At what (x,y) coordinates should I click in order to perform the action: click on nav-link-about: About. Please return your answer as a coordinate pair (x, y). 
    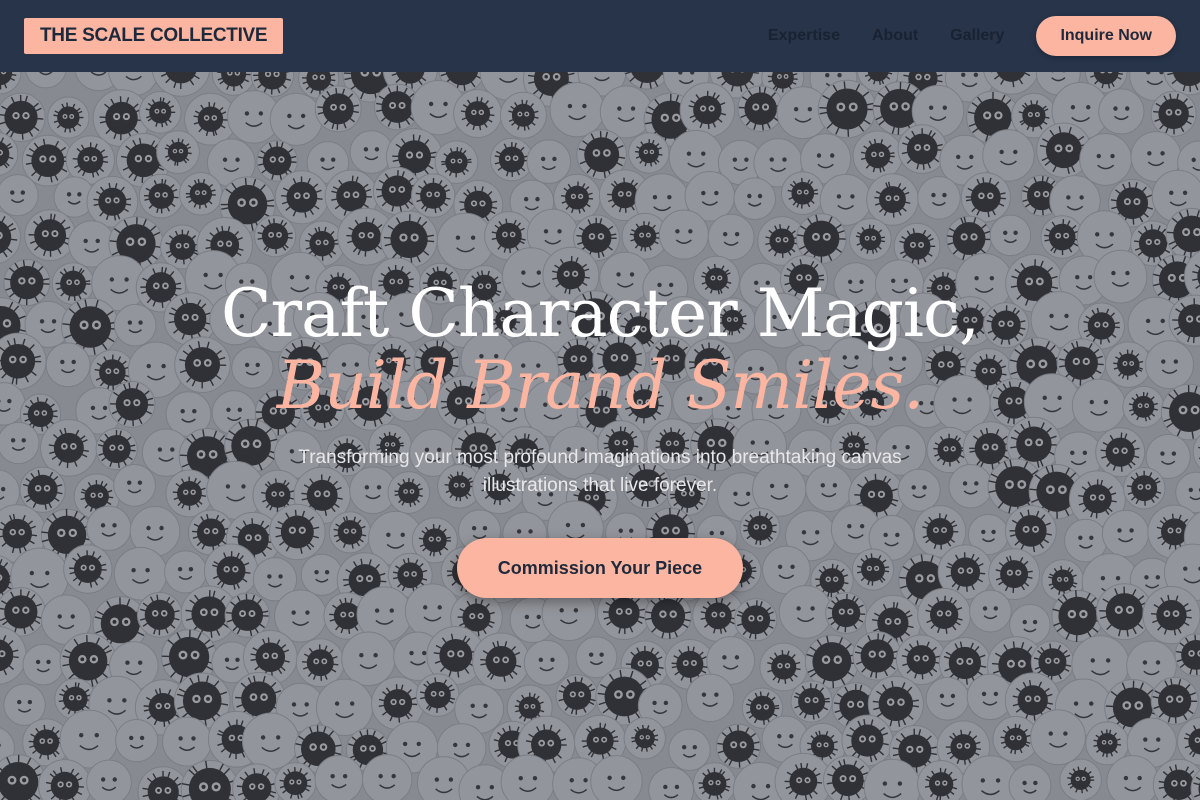
    Looking at the image, I should click on (895, 36).